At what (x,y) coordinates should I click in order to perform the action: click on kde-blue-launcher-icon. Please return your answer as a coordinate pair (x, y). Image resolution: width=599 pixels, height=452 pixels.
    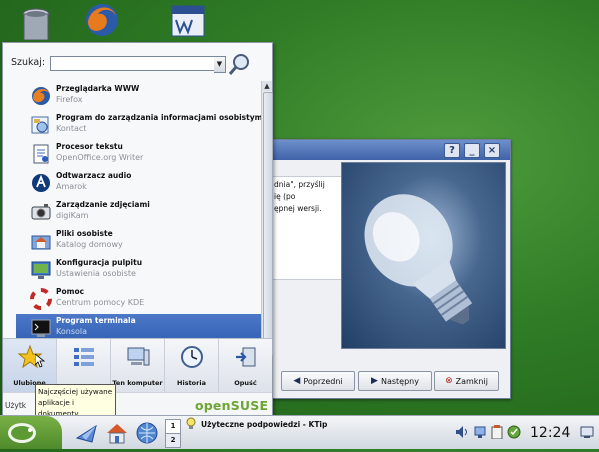
    Looking at the image, I should click on (87, 433).